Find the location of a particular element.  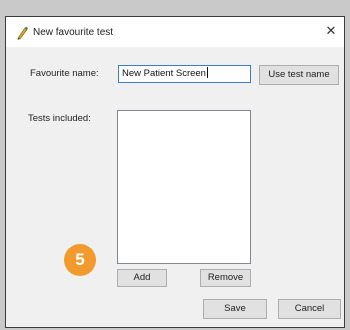

use-test-name-button: Use test name is located at coordinates (299, 75).